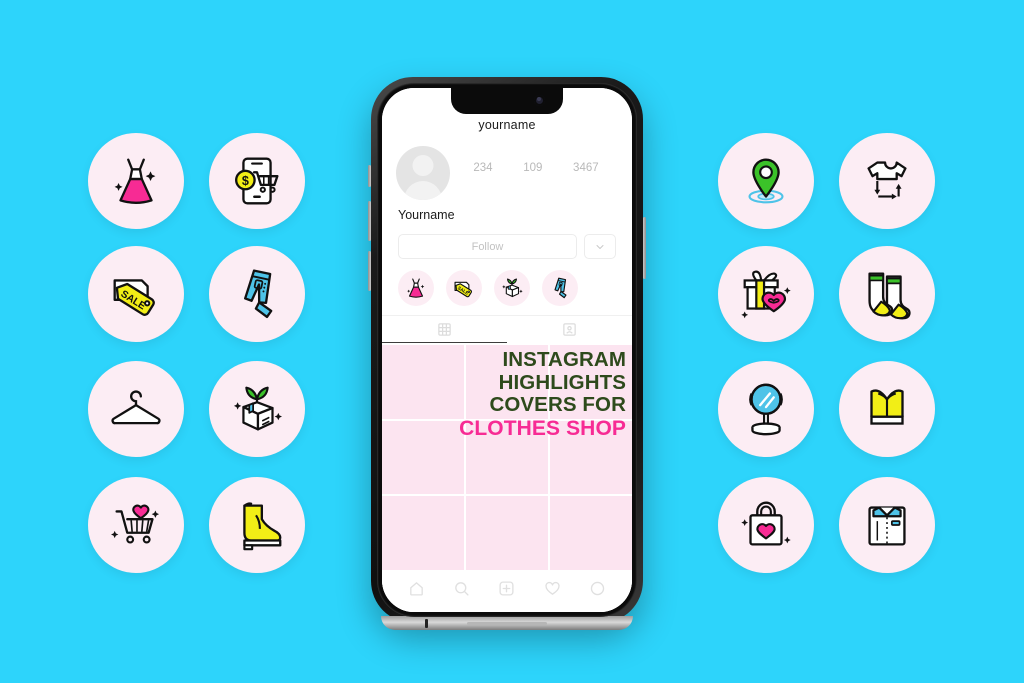 This screenshot has width=1024, height=683. I want to click on icon-badge-jeans, so click(257, 294).